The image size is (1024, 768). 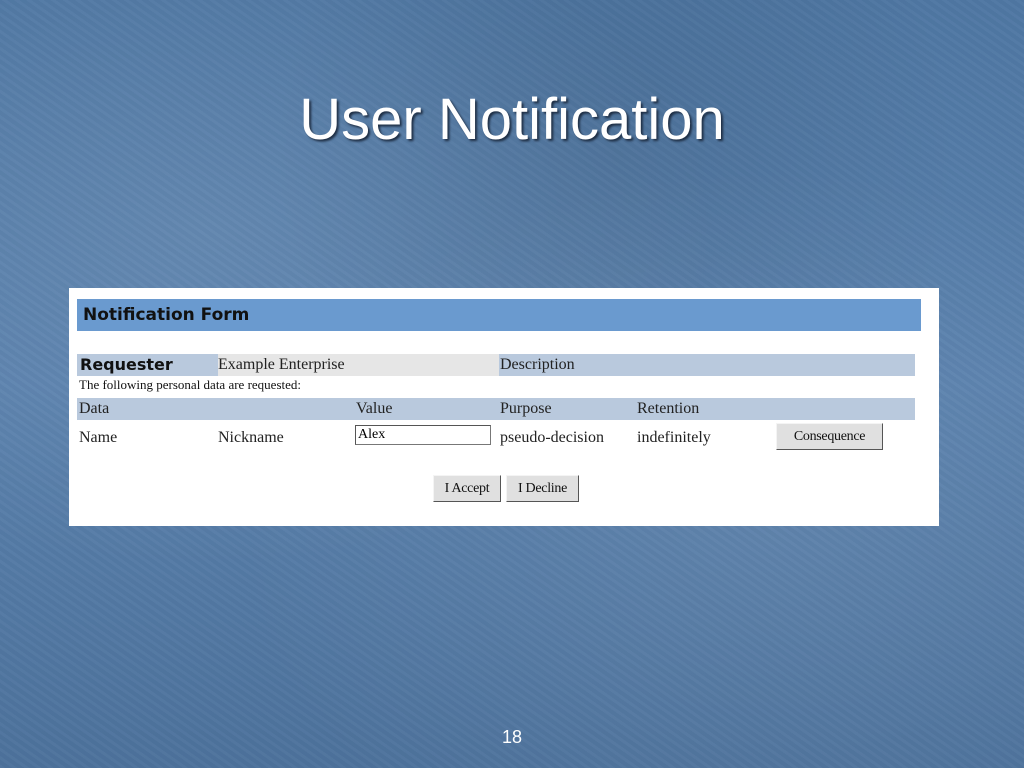 What do you see at coordinates (512, 119) in the screenshot?
I see `slide-title: User Notification` at bounding box center [512, 119].